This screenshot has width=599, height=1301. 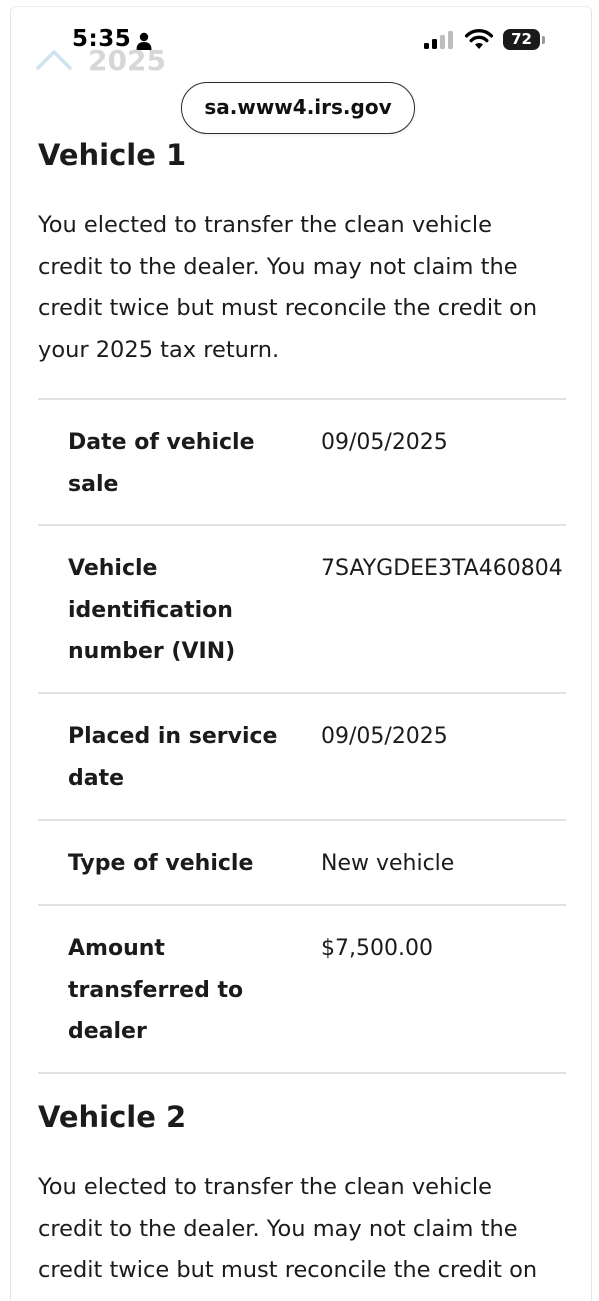 I want to click on detail-value: $7,500.00, so click(x=377, y=948).